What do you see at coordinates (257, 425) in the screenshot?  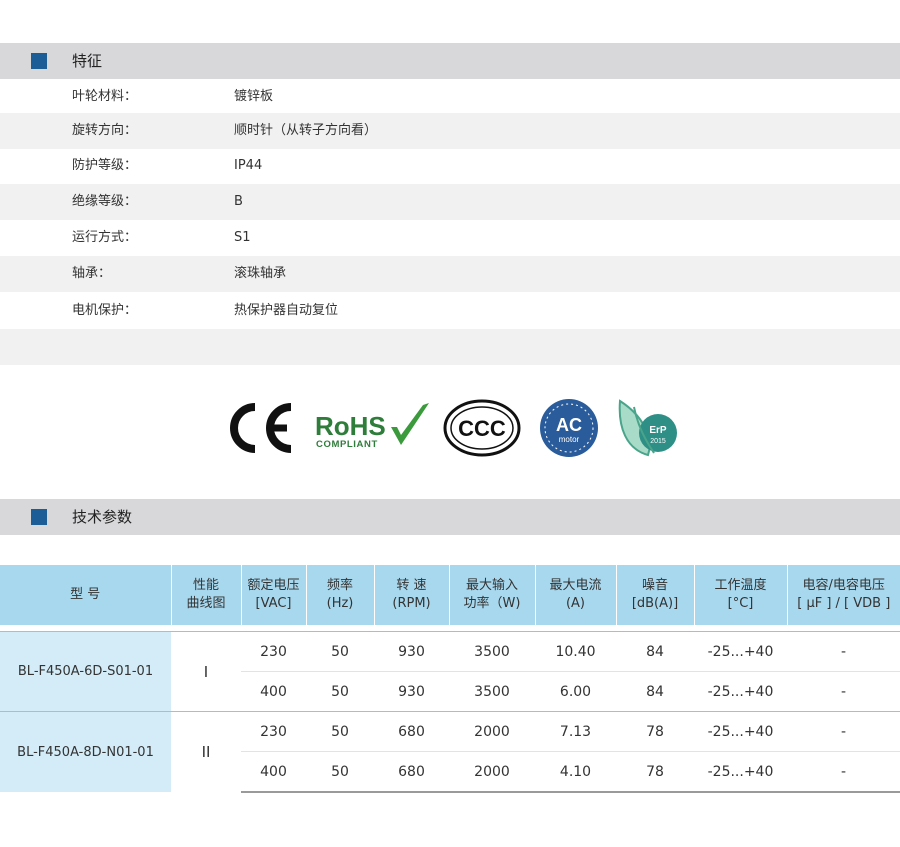 I see `ce-mark-icon: CE` at bounding box center [257, 425].